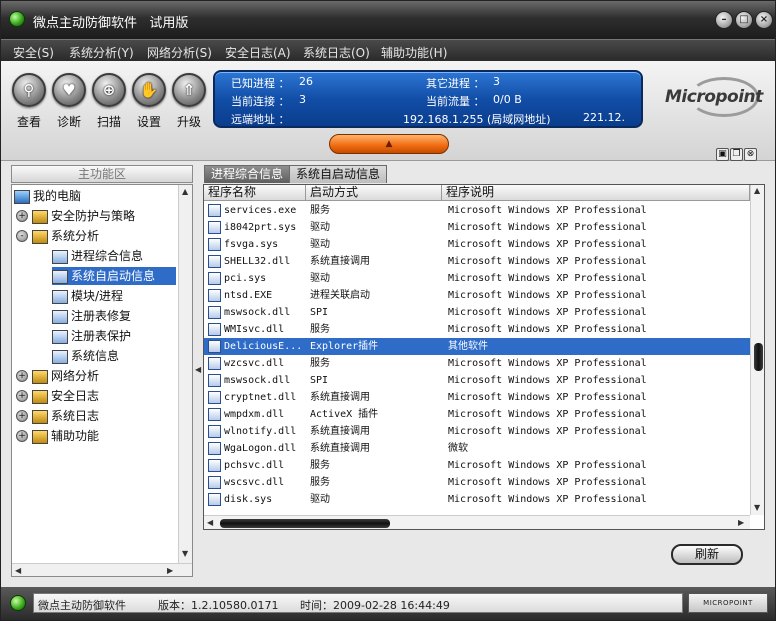  Describe the element at coordinates (455, 83) in the screenshot. I see `other-processes-label: 其它进程 ：` at that location.